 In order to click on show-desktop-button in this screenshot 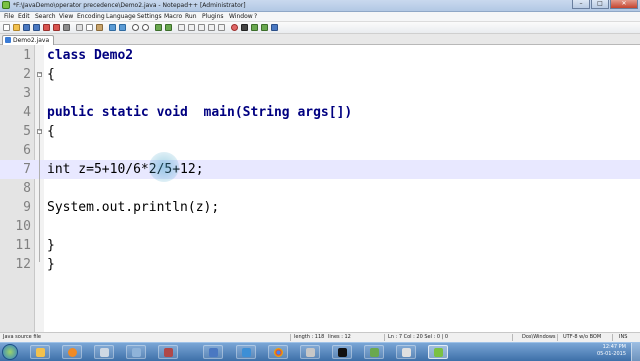, I will do `click(635, 352)`.